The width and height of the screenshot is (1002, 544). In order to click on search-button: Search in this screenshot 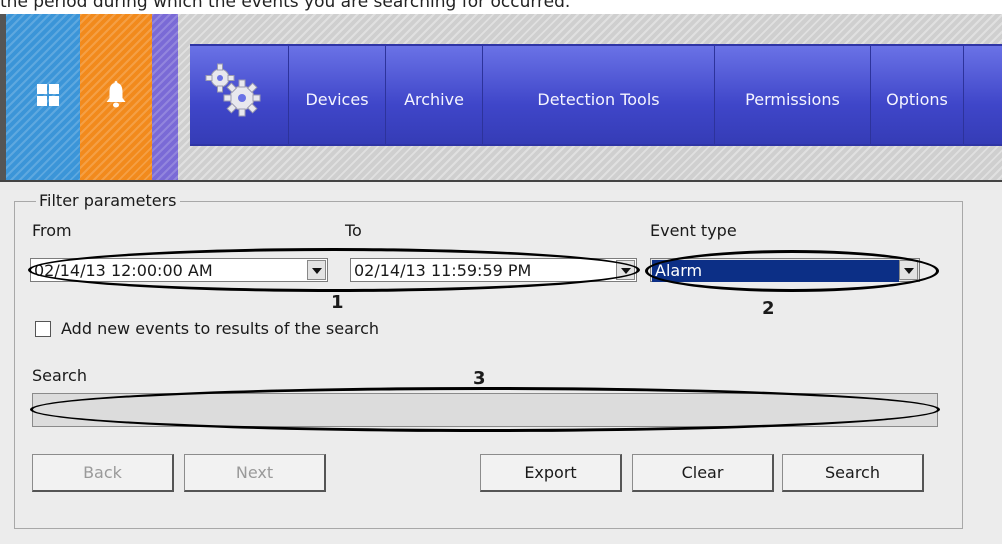, I will do `click(853, 473)`.